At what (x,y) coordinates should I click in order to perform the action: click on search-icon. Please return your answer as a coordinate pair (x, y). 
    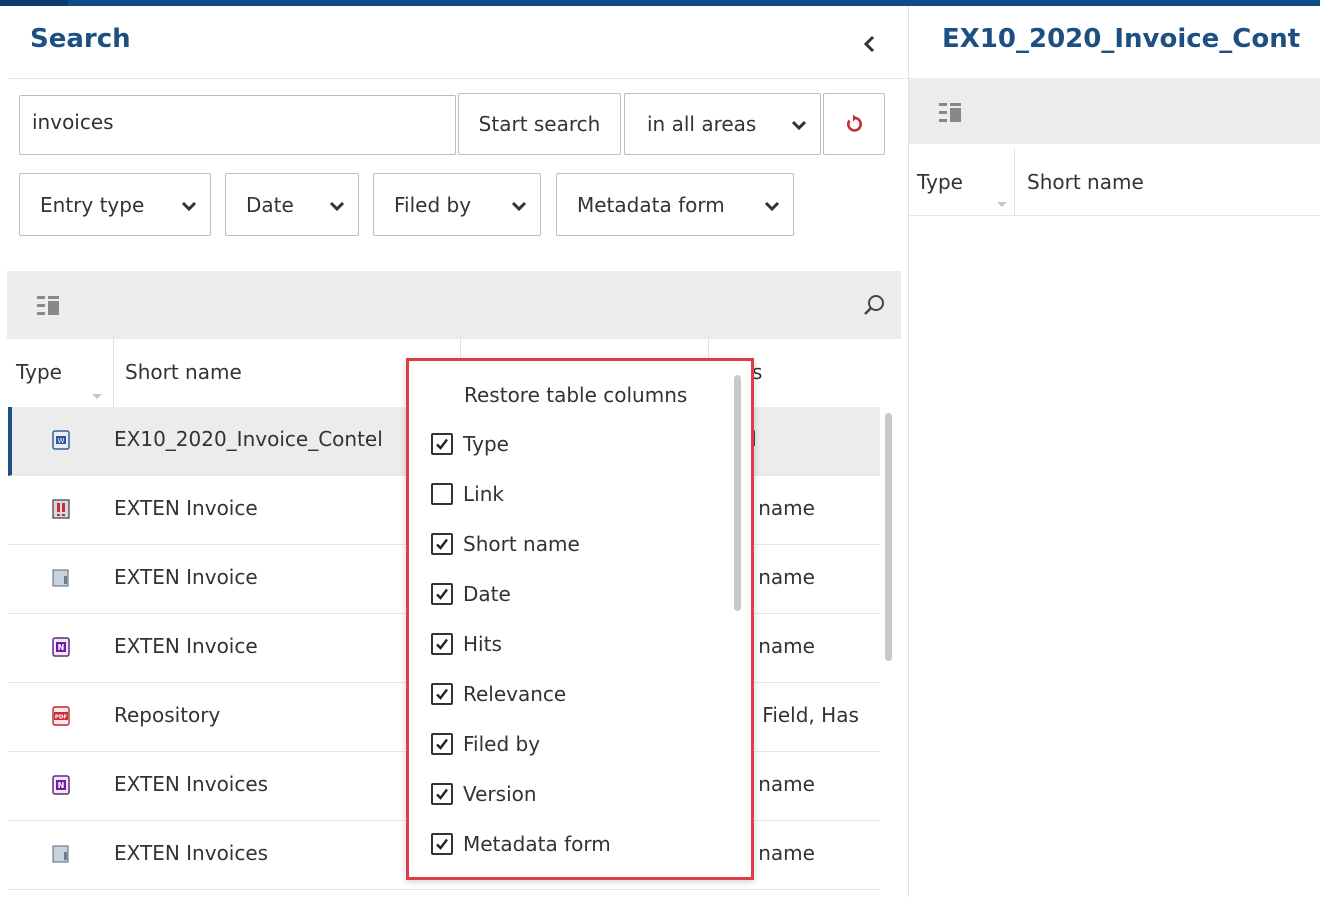
    Looking at the image, I should click on (875, 305).